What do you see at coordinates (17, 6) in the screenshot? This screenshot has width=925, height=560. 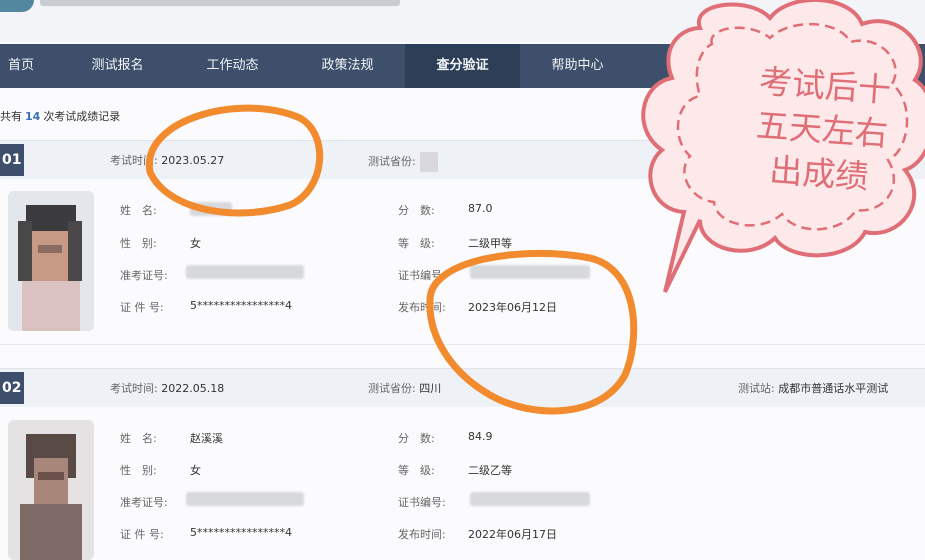 I see `site-logo` at bounding box center [17, 6].